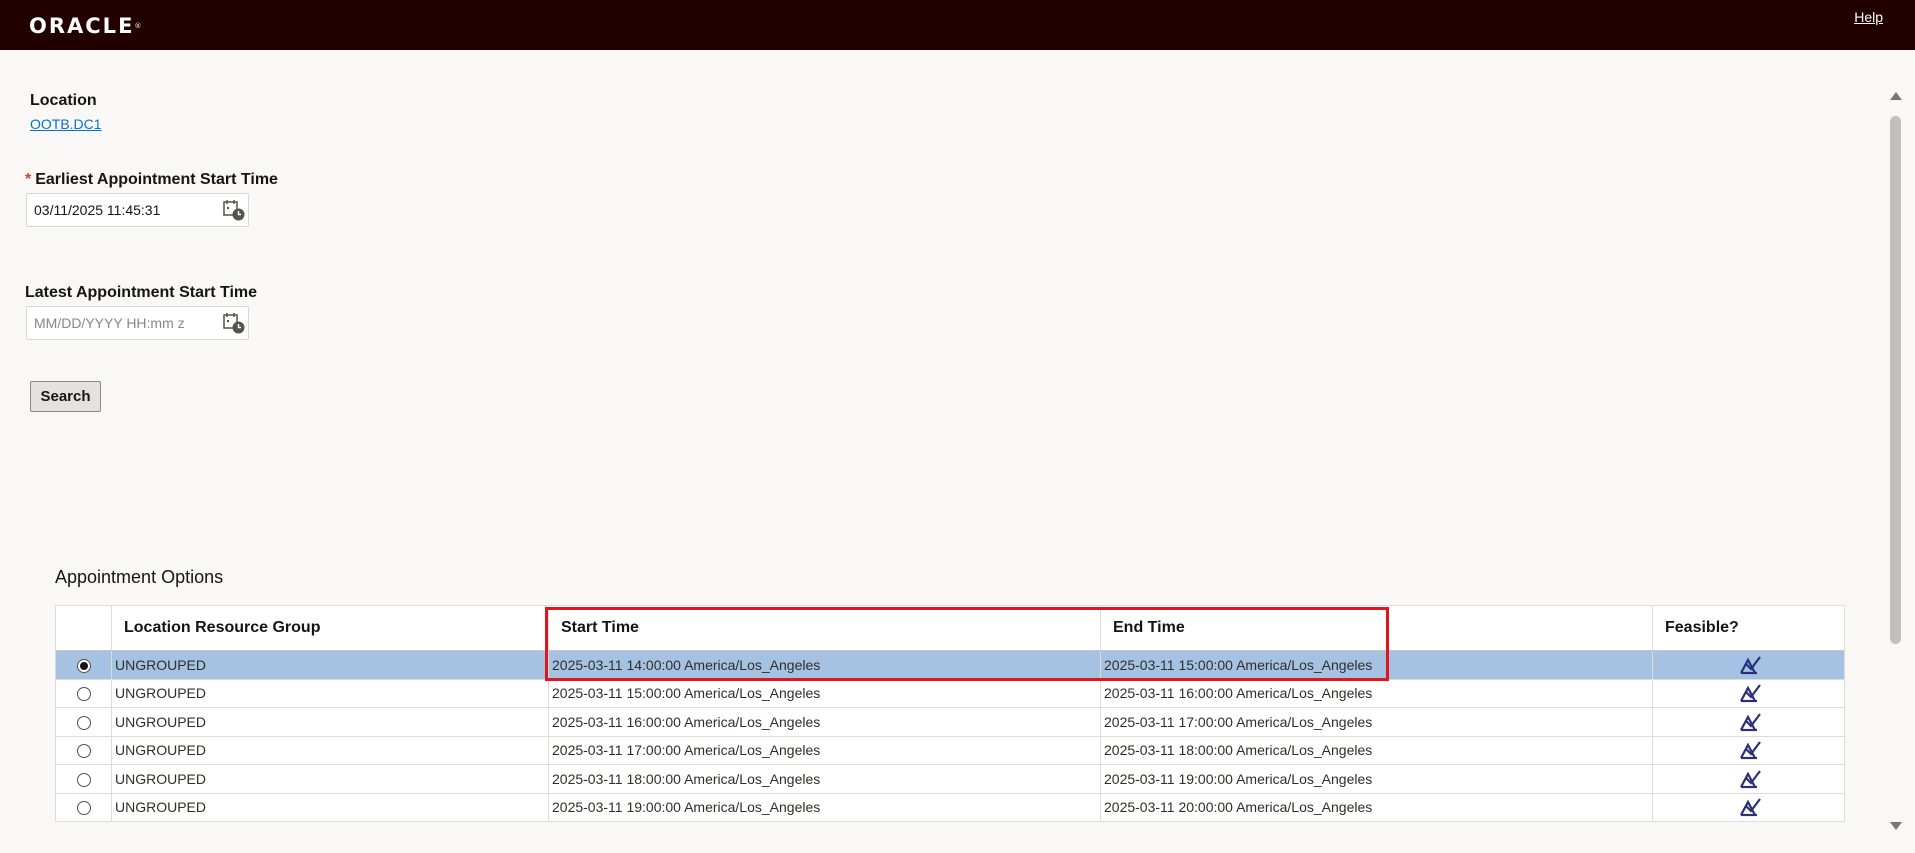 This screenshot has height=853, width=1915. What do you see at coordinates (1895, 380) in the screenshot?
I see `scroll-thumb` at bounding box center [1895, 380].